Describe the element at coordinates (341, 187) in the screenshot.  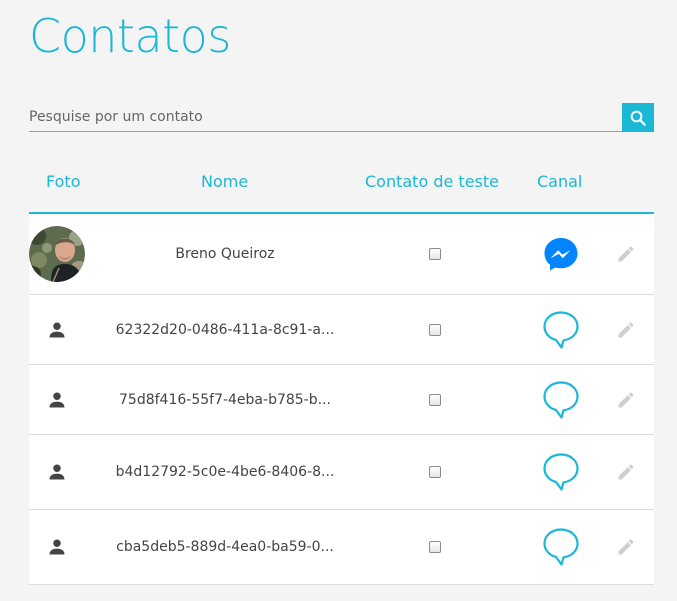
I see `table-header: Foto Nome Contato de teste Canal` at that location.